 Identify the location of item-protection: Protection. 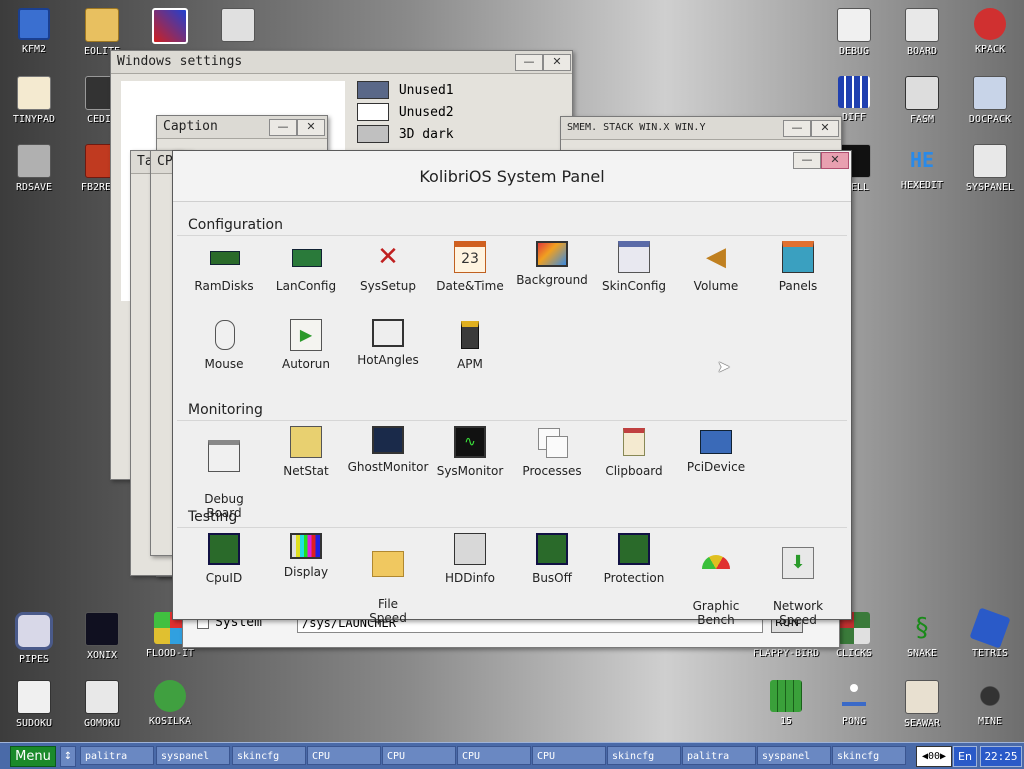
(634, 559).